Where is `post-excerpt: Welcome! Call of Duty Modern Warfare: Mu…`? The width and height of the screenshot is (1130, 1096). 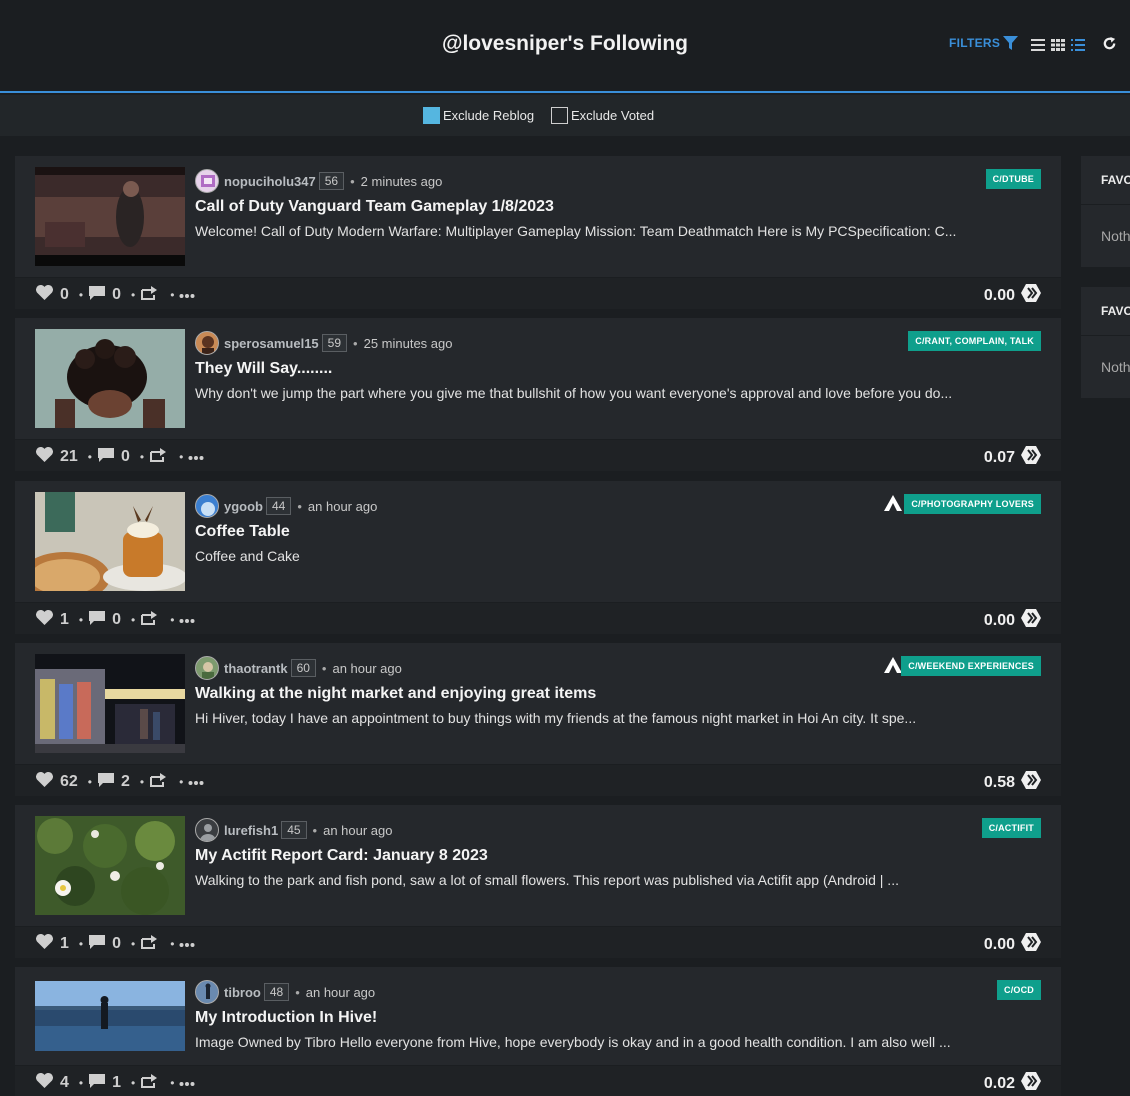 post-excerpt: Welcome! Call of Duty Modern Warfare: Mu… is located at coordinates (575, 231).